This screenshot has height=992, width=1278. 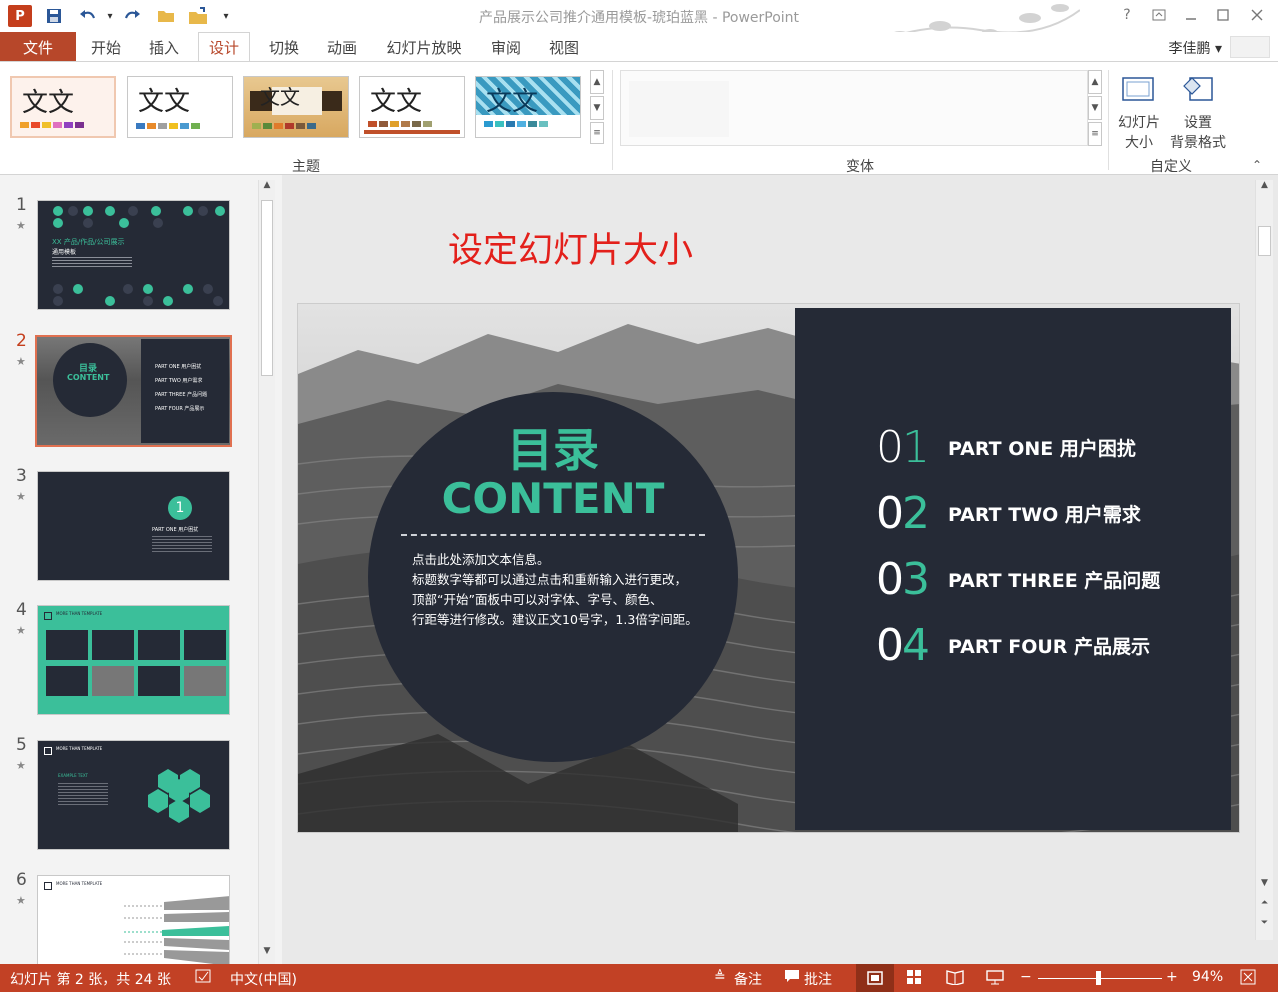 What do you see at coordinates (88, 242) in the screenshot?
I see `thumb-title: XX 产品/作品/公司展示` at bounding box center [88, 242].